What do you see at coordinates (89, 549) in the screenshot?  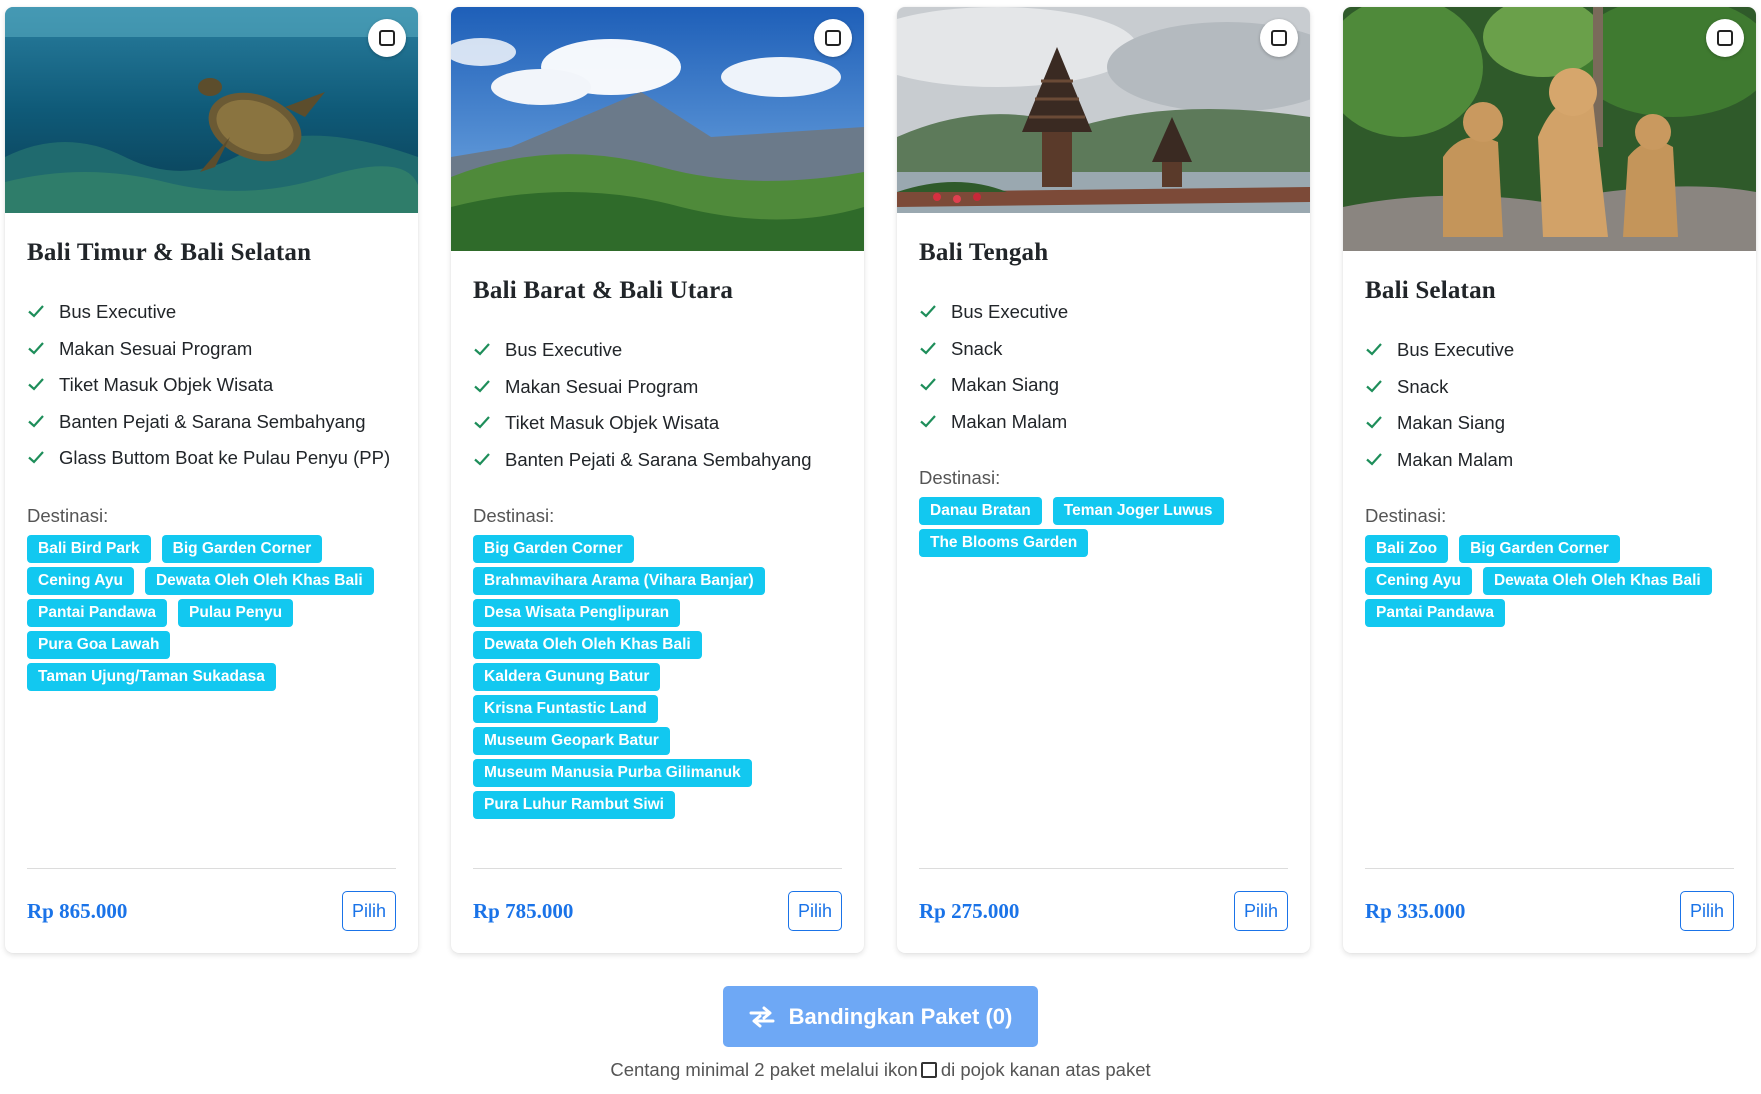 I see `destination-tag: Bali Bird Park` at bounding box center [89, 549].